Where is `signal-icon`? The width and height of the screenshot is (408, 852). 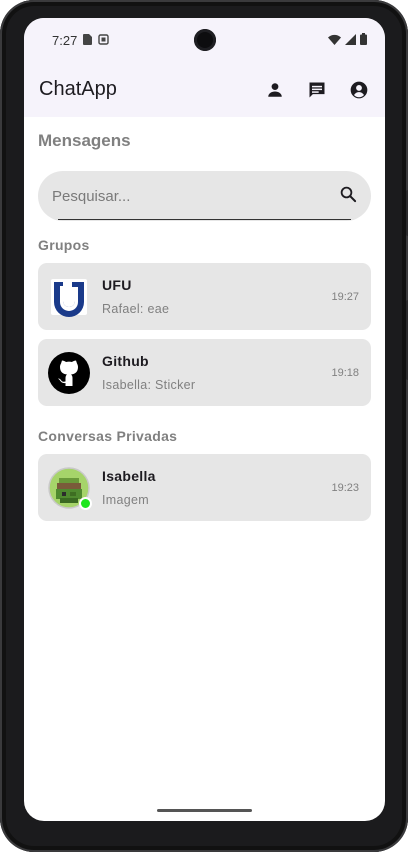
signal-icon is located at coordinates (350, 40).